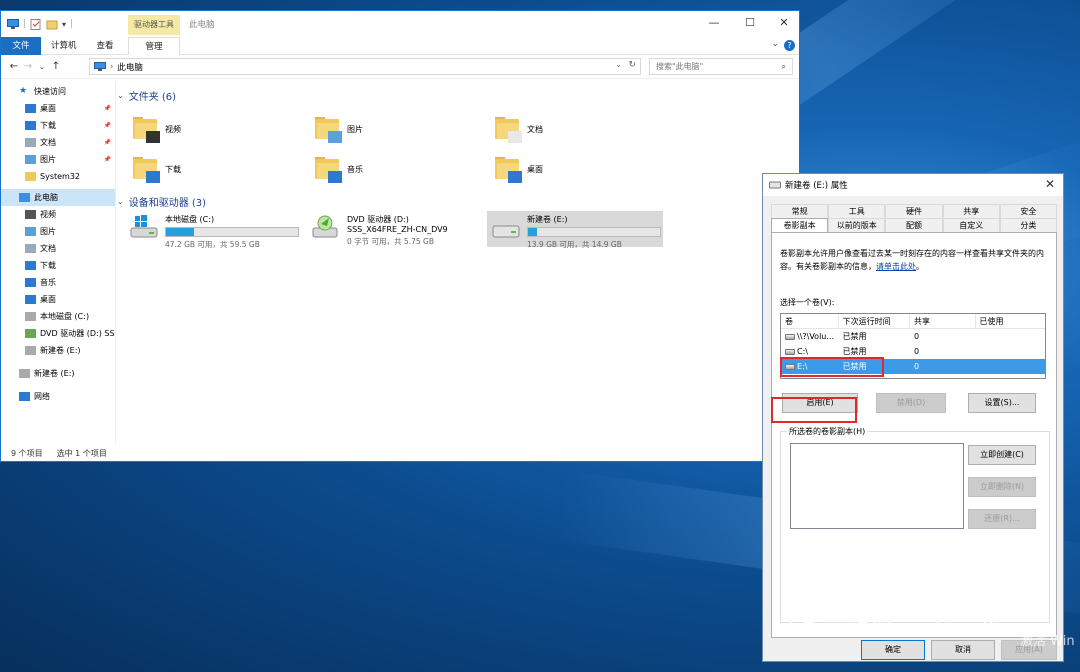 This screenshot has height=672, width=1080. What do you see at coordinates (800, 211) in the screenshot?
I see `tab-tabs_row1-0: 常规` at bounding box center [800, 211].